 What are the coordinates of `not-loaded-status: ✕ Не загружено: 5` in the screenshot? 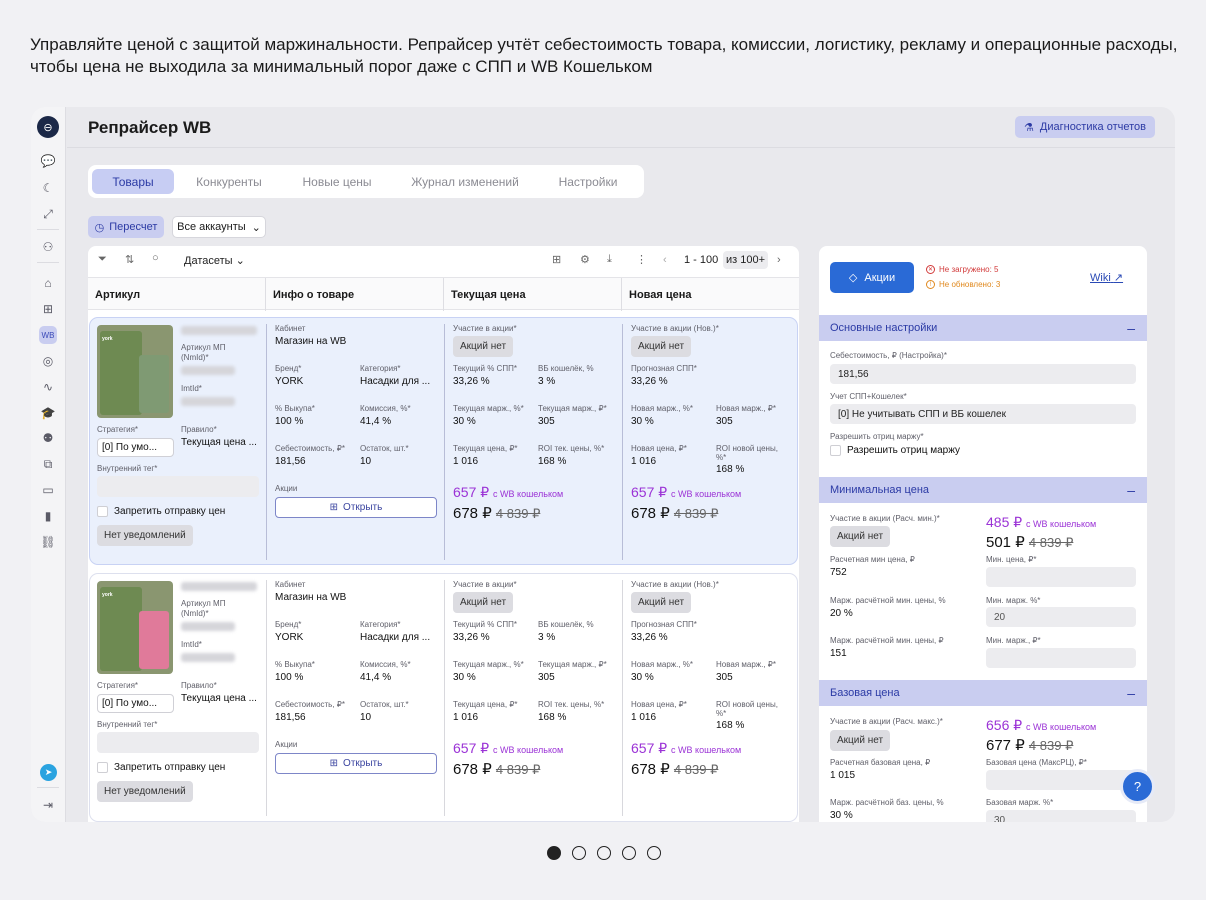 It's located at (962, 269).